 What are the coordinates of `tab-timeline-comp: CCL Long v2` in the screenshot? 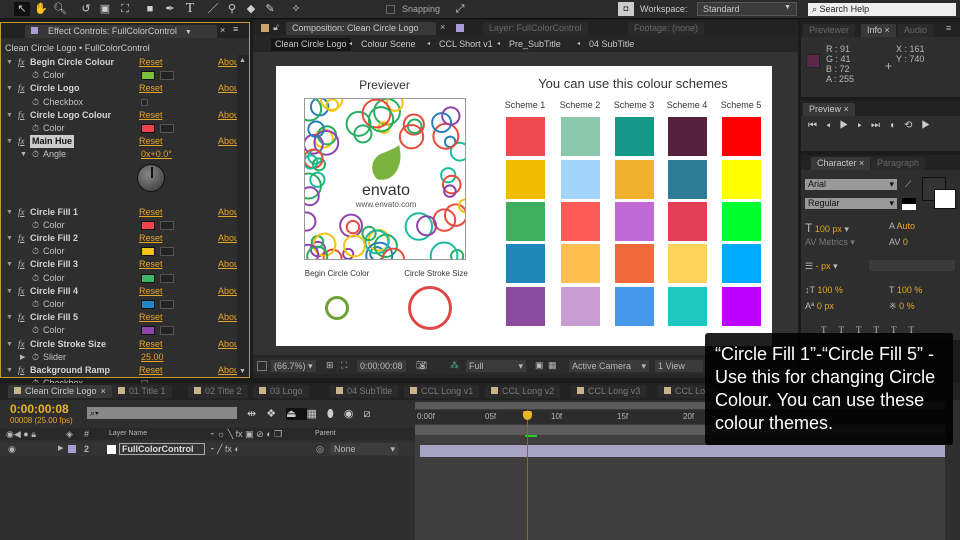 It's located at (523, 391).